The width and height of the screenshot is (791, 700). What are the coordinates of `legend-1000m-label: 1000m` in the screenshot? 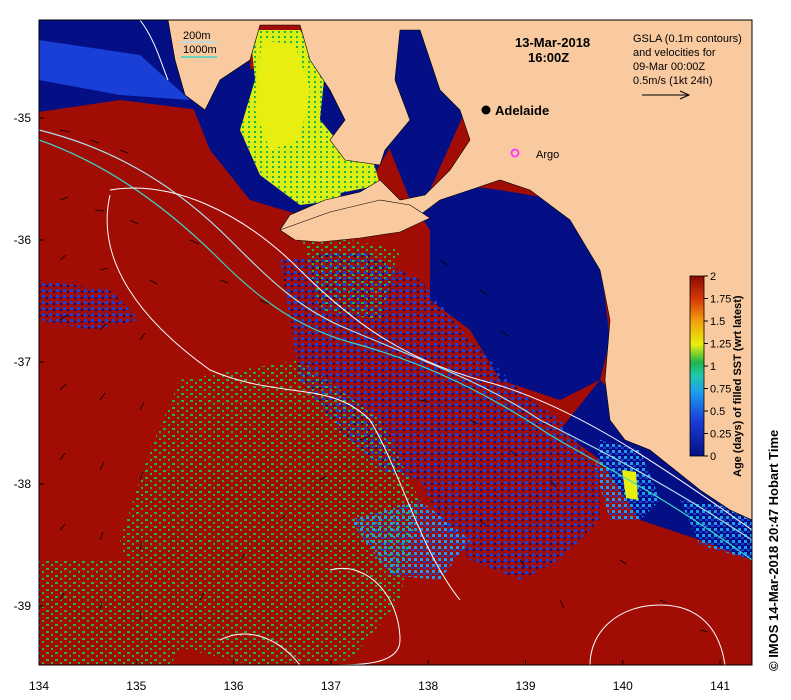 It's located at (200, 50).